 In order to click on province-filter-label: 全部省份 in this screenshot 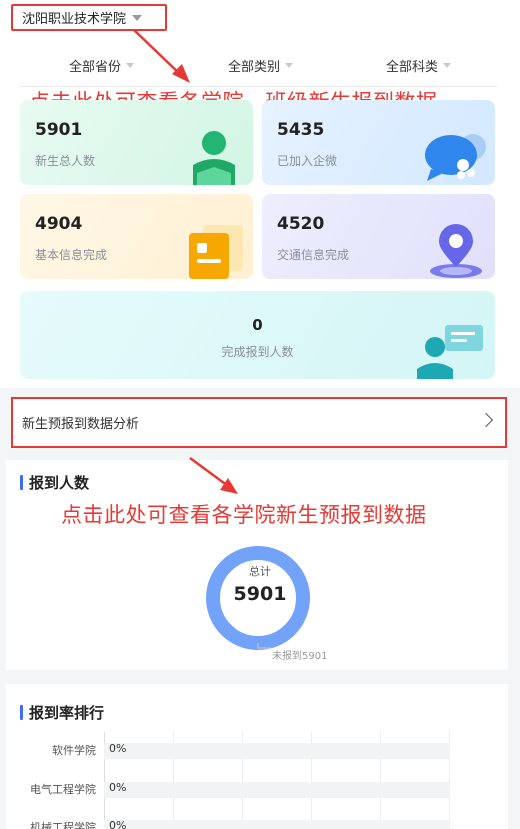, I will do `click(95, 67)`.